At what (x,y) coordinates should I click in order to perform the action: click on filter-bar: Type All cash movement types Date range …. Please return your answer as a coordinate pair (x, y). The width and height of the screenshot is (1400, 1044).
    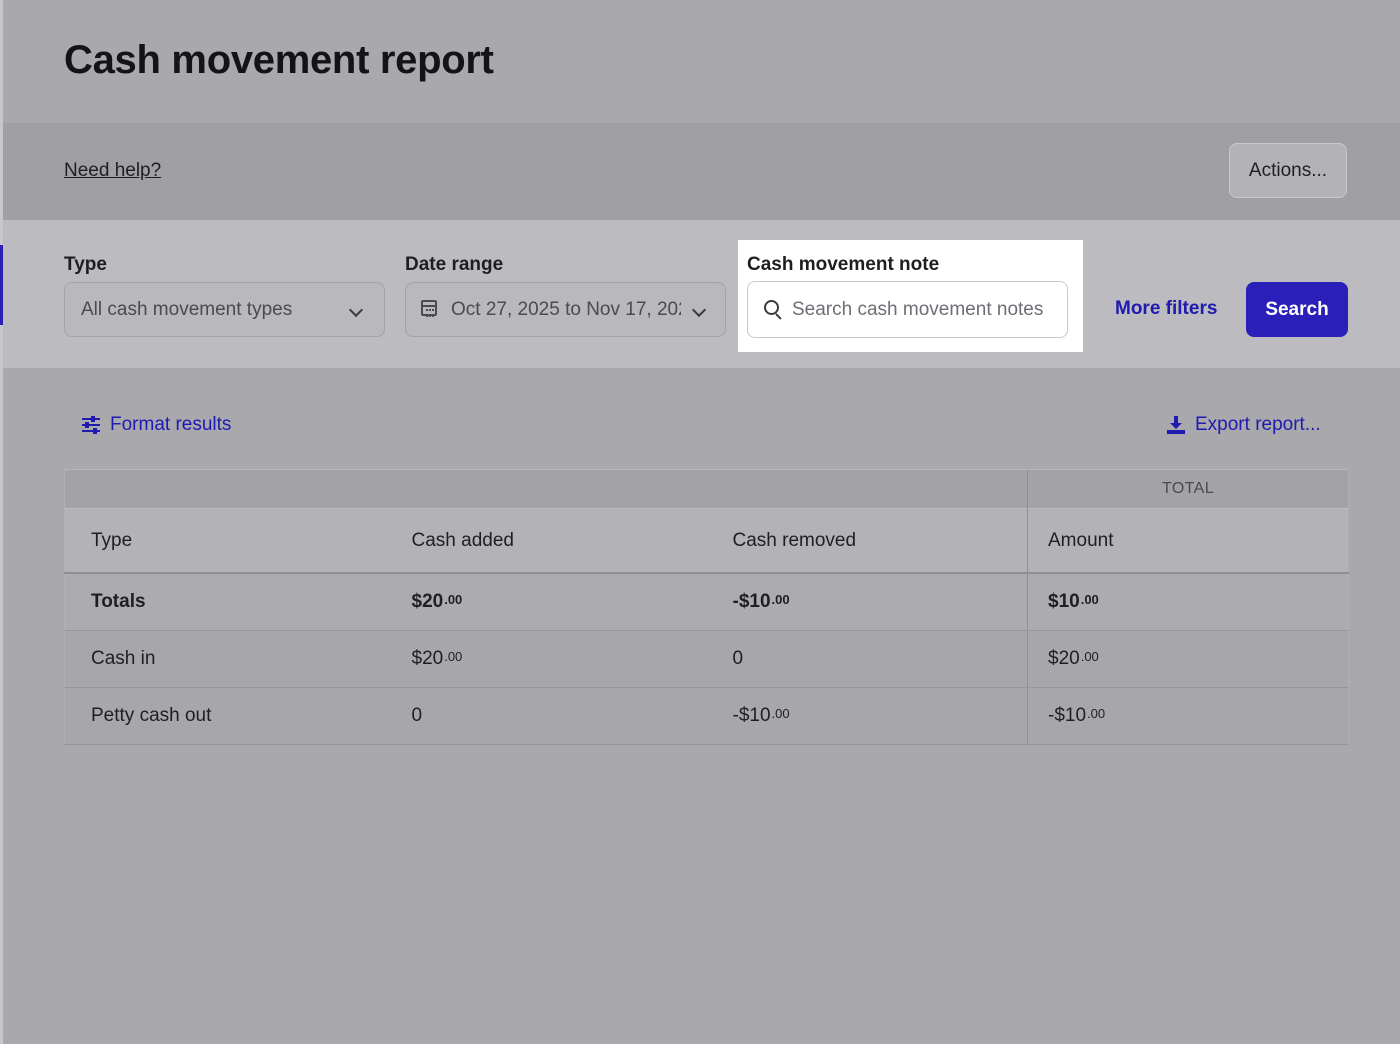
    Looking at the image, I should click on (701, 294).